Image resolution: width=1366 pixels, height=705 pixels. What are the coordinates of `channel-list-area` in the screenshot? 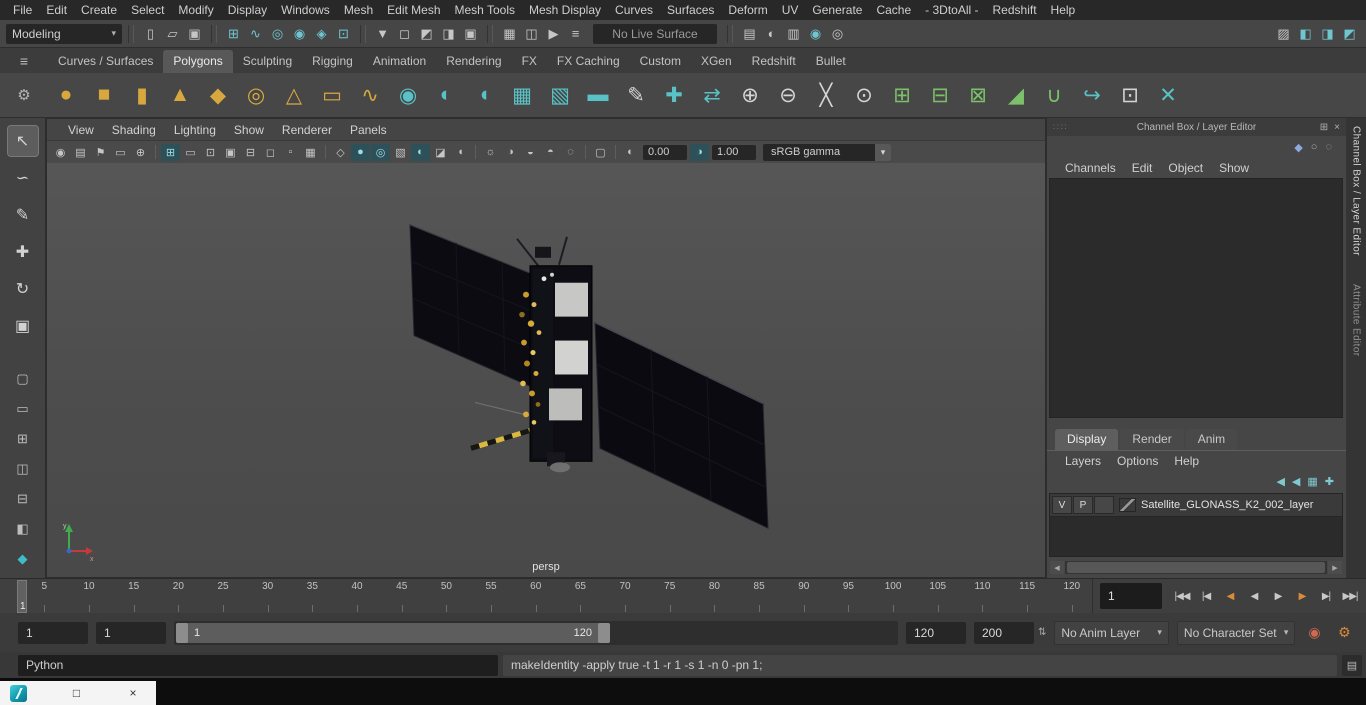 It's located at (1196, 298).